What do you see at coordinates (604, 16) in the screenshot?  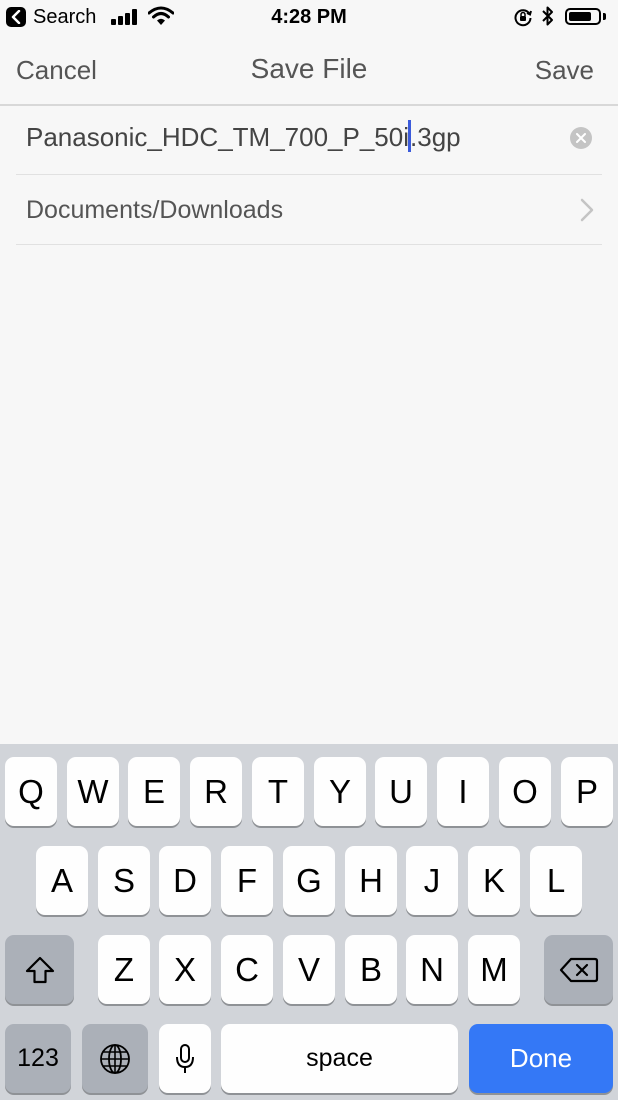 I see `battery-tip` at bounding box center [604, 16].